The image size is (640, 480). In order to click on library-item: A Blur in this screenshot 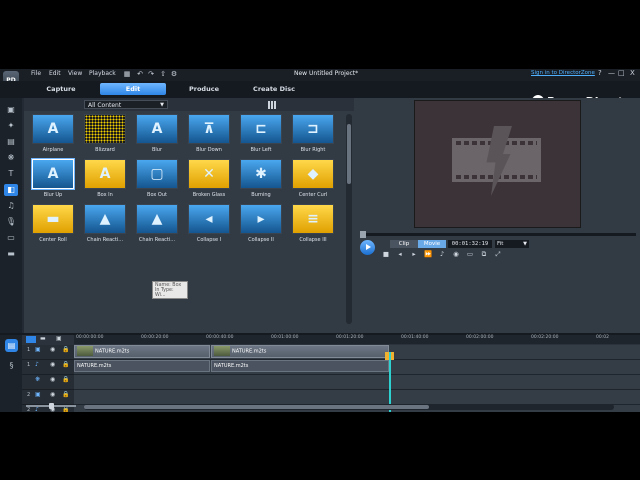, I will do `click(157, 135)`.